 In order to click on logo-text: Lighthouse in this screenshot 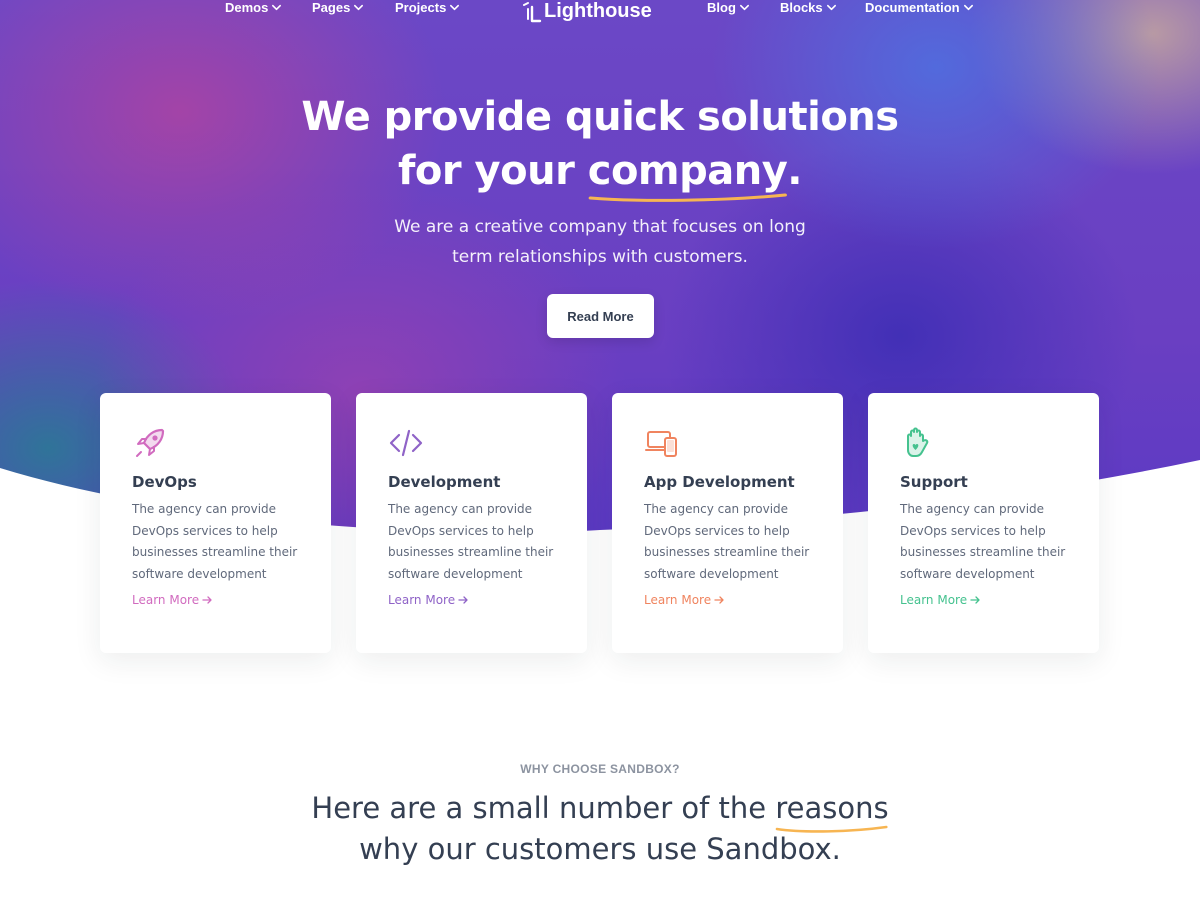, I will do `click(598, 11)`.